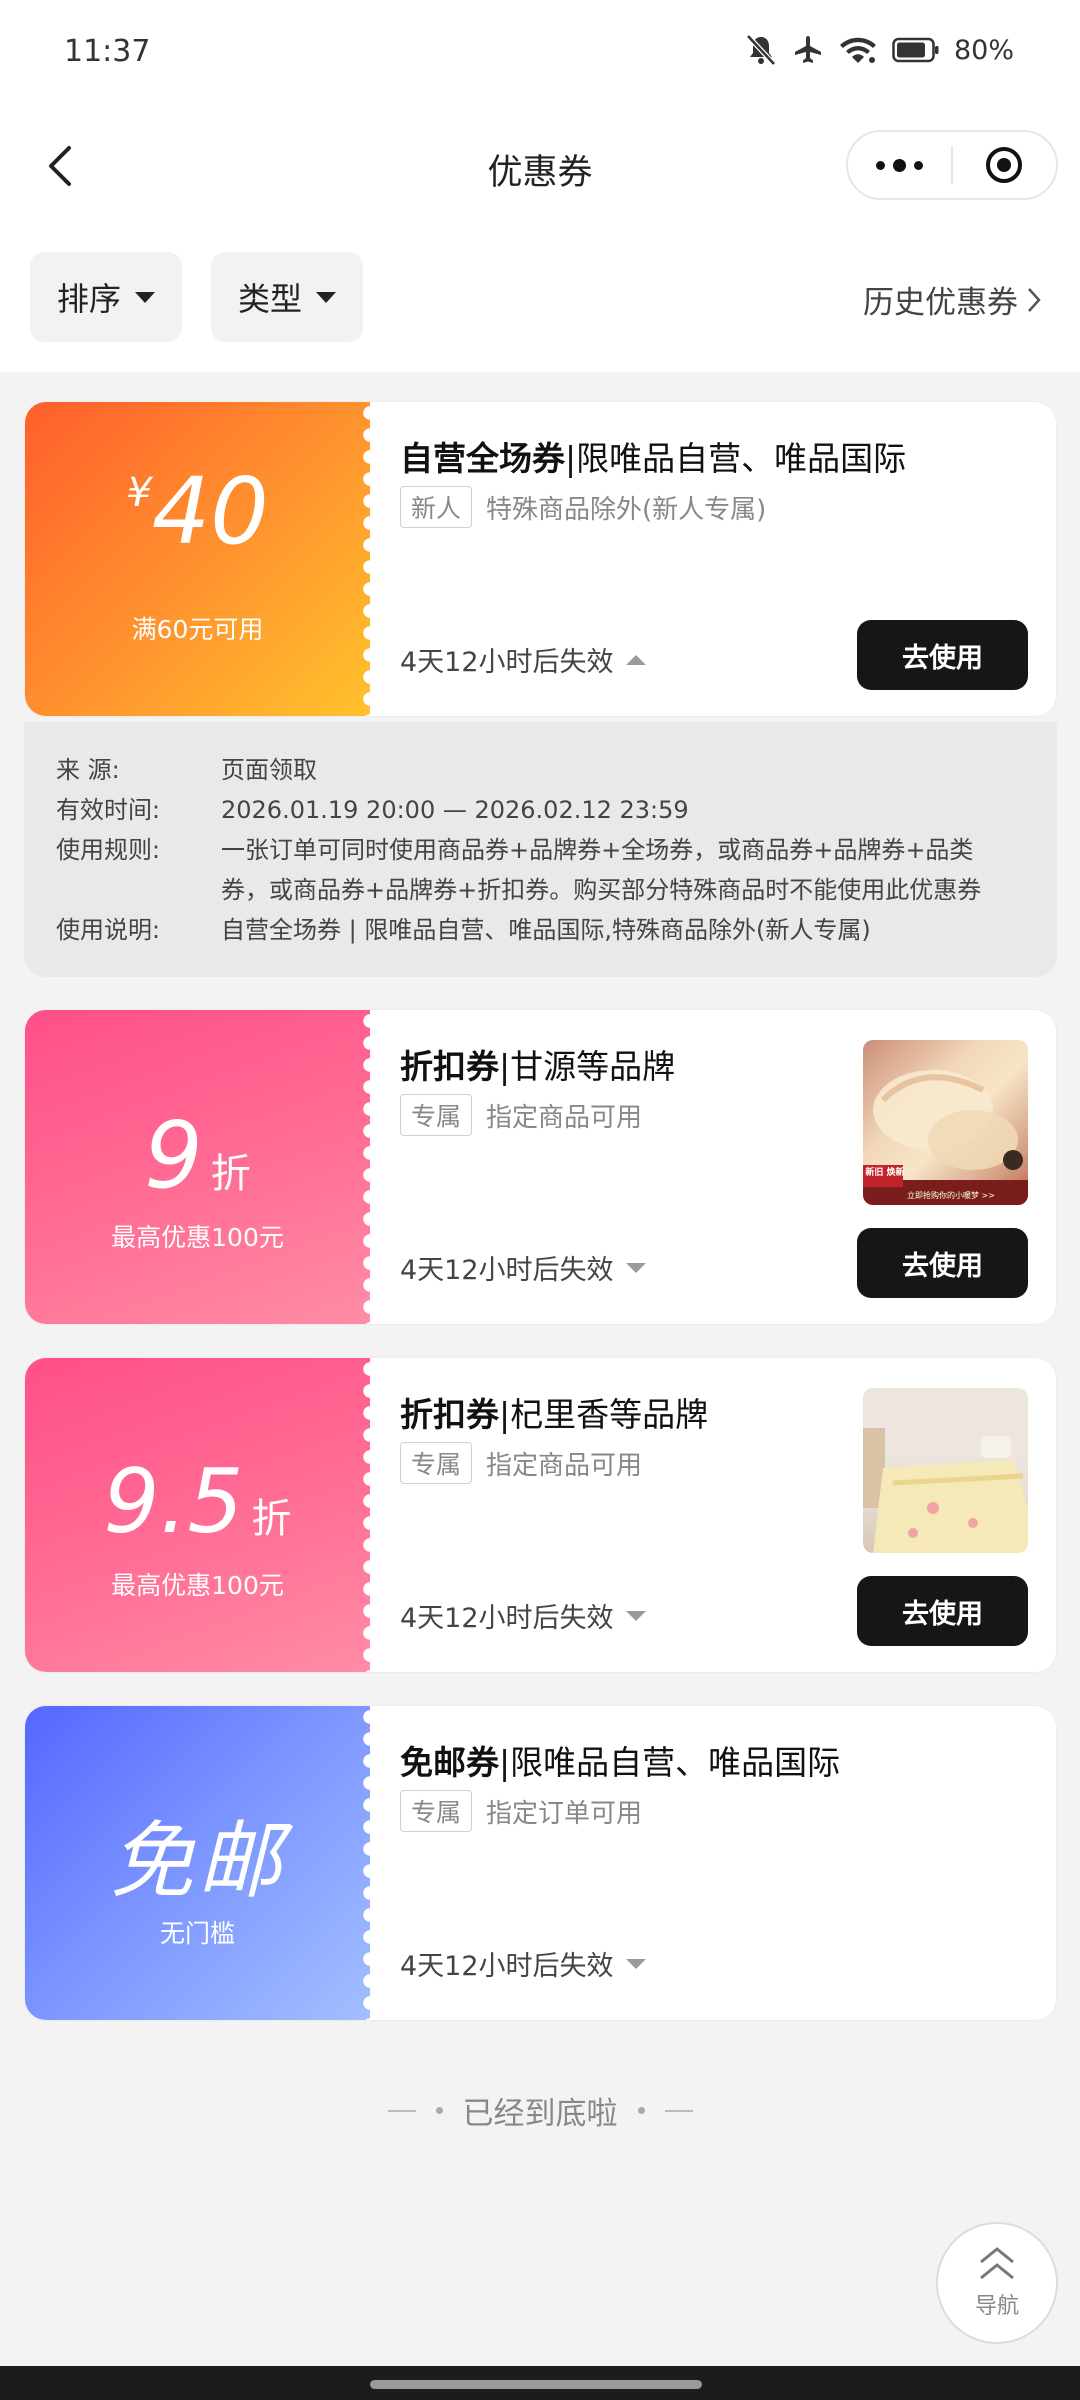  What do you see at coordinates (540, 166) in the screenshot?
I see `nav-bar: 优惠券` at bounding box center [540, 166].